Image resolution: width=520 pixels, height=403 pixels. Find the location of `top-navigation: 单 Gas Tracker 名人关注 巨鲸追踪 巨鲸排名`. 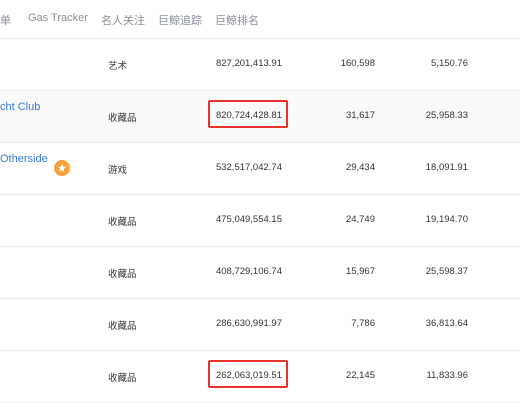

top-navigation: 单 Gas Tracker 名人关注 巨鲸追踪 巨鲸排名 is located at coordinates (260, 19).